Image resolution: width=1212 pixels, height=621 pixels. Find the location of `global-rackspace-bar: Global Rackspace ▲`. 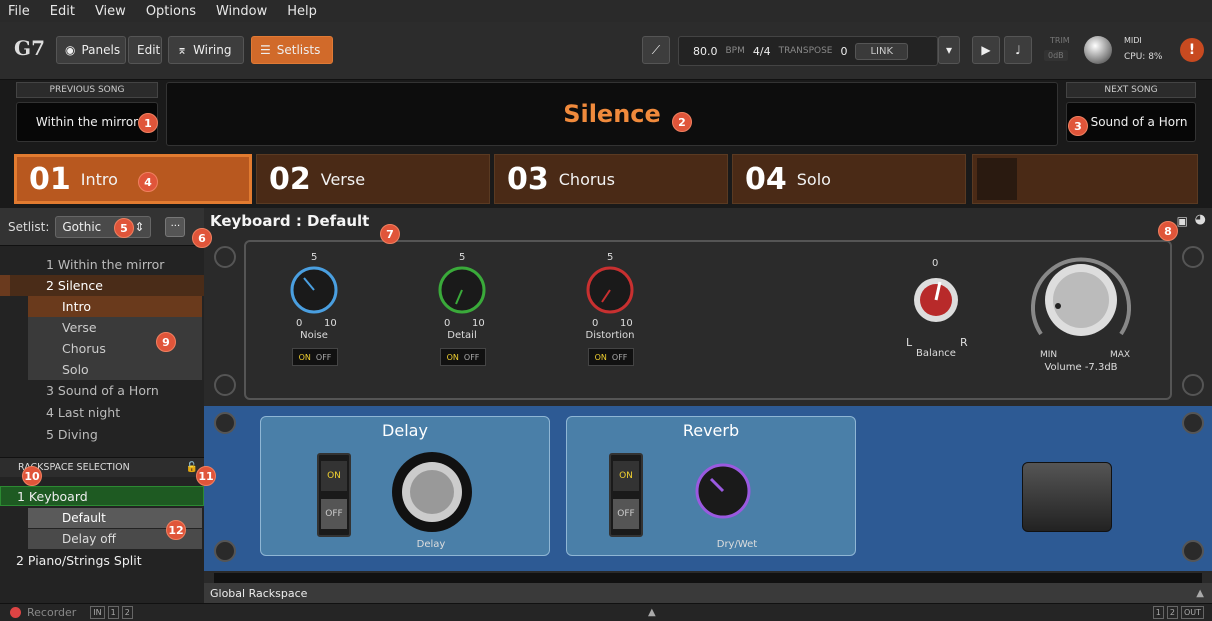

global-rackspace-bar: Global Rackspace ▲ is located at coordinates (708, 593).